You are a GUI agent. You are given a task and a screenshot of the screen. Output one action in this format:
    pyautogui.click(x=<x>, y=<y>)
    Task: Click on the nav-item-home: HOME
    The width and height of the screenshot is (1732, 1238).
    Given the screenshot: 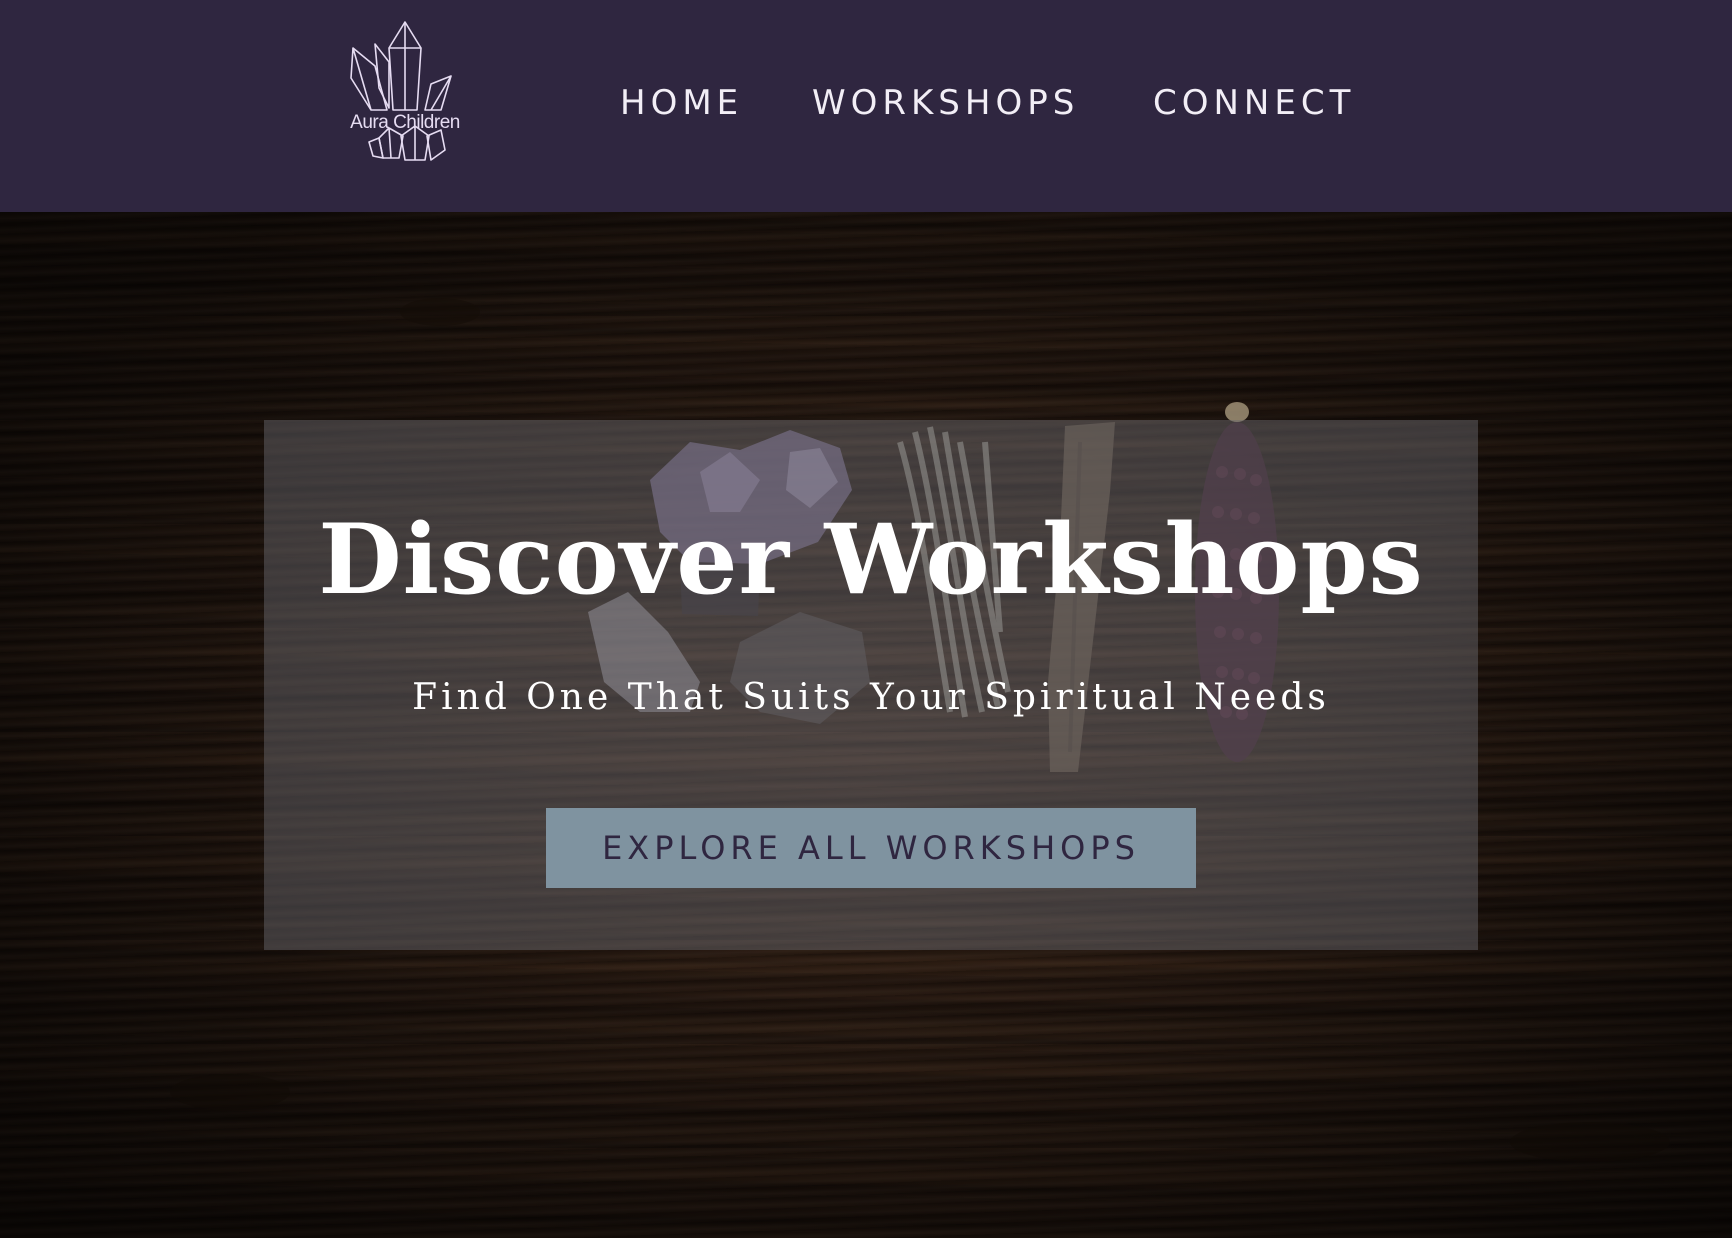 What is the action you would take?
    pyautogui.click(x=681, y=103)
    